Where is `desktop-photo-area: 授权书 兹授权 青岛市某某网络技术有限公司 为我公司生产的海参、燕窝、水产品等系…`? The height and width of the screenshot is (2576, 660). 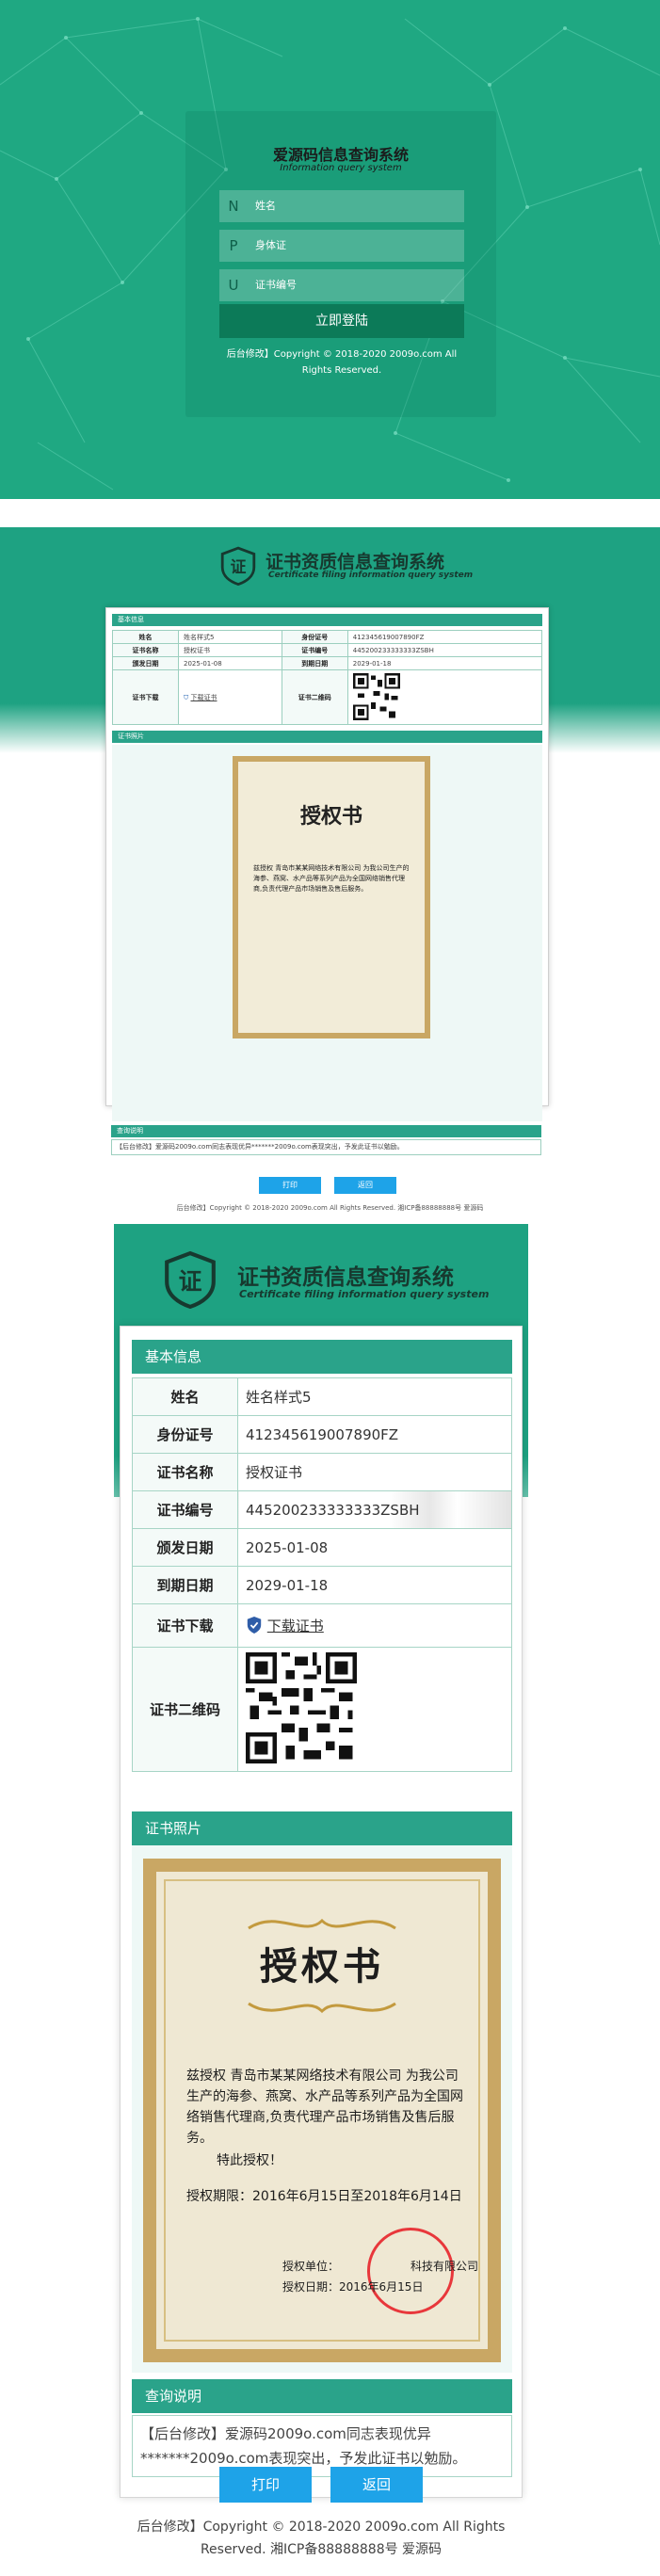
desktop-photo-area: 授权书 兹授权 青岛市某某网络技术有限公司 为我公司生产的海参、燕窝、水产品等系… is located at coordinates (327, 933).